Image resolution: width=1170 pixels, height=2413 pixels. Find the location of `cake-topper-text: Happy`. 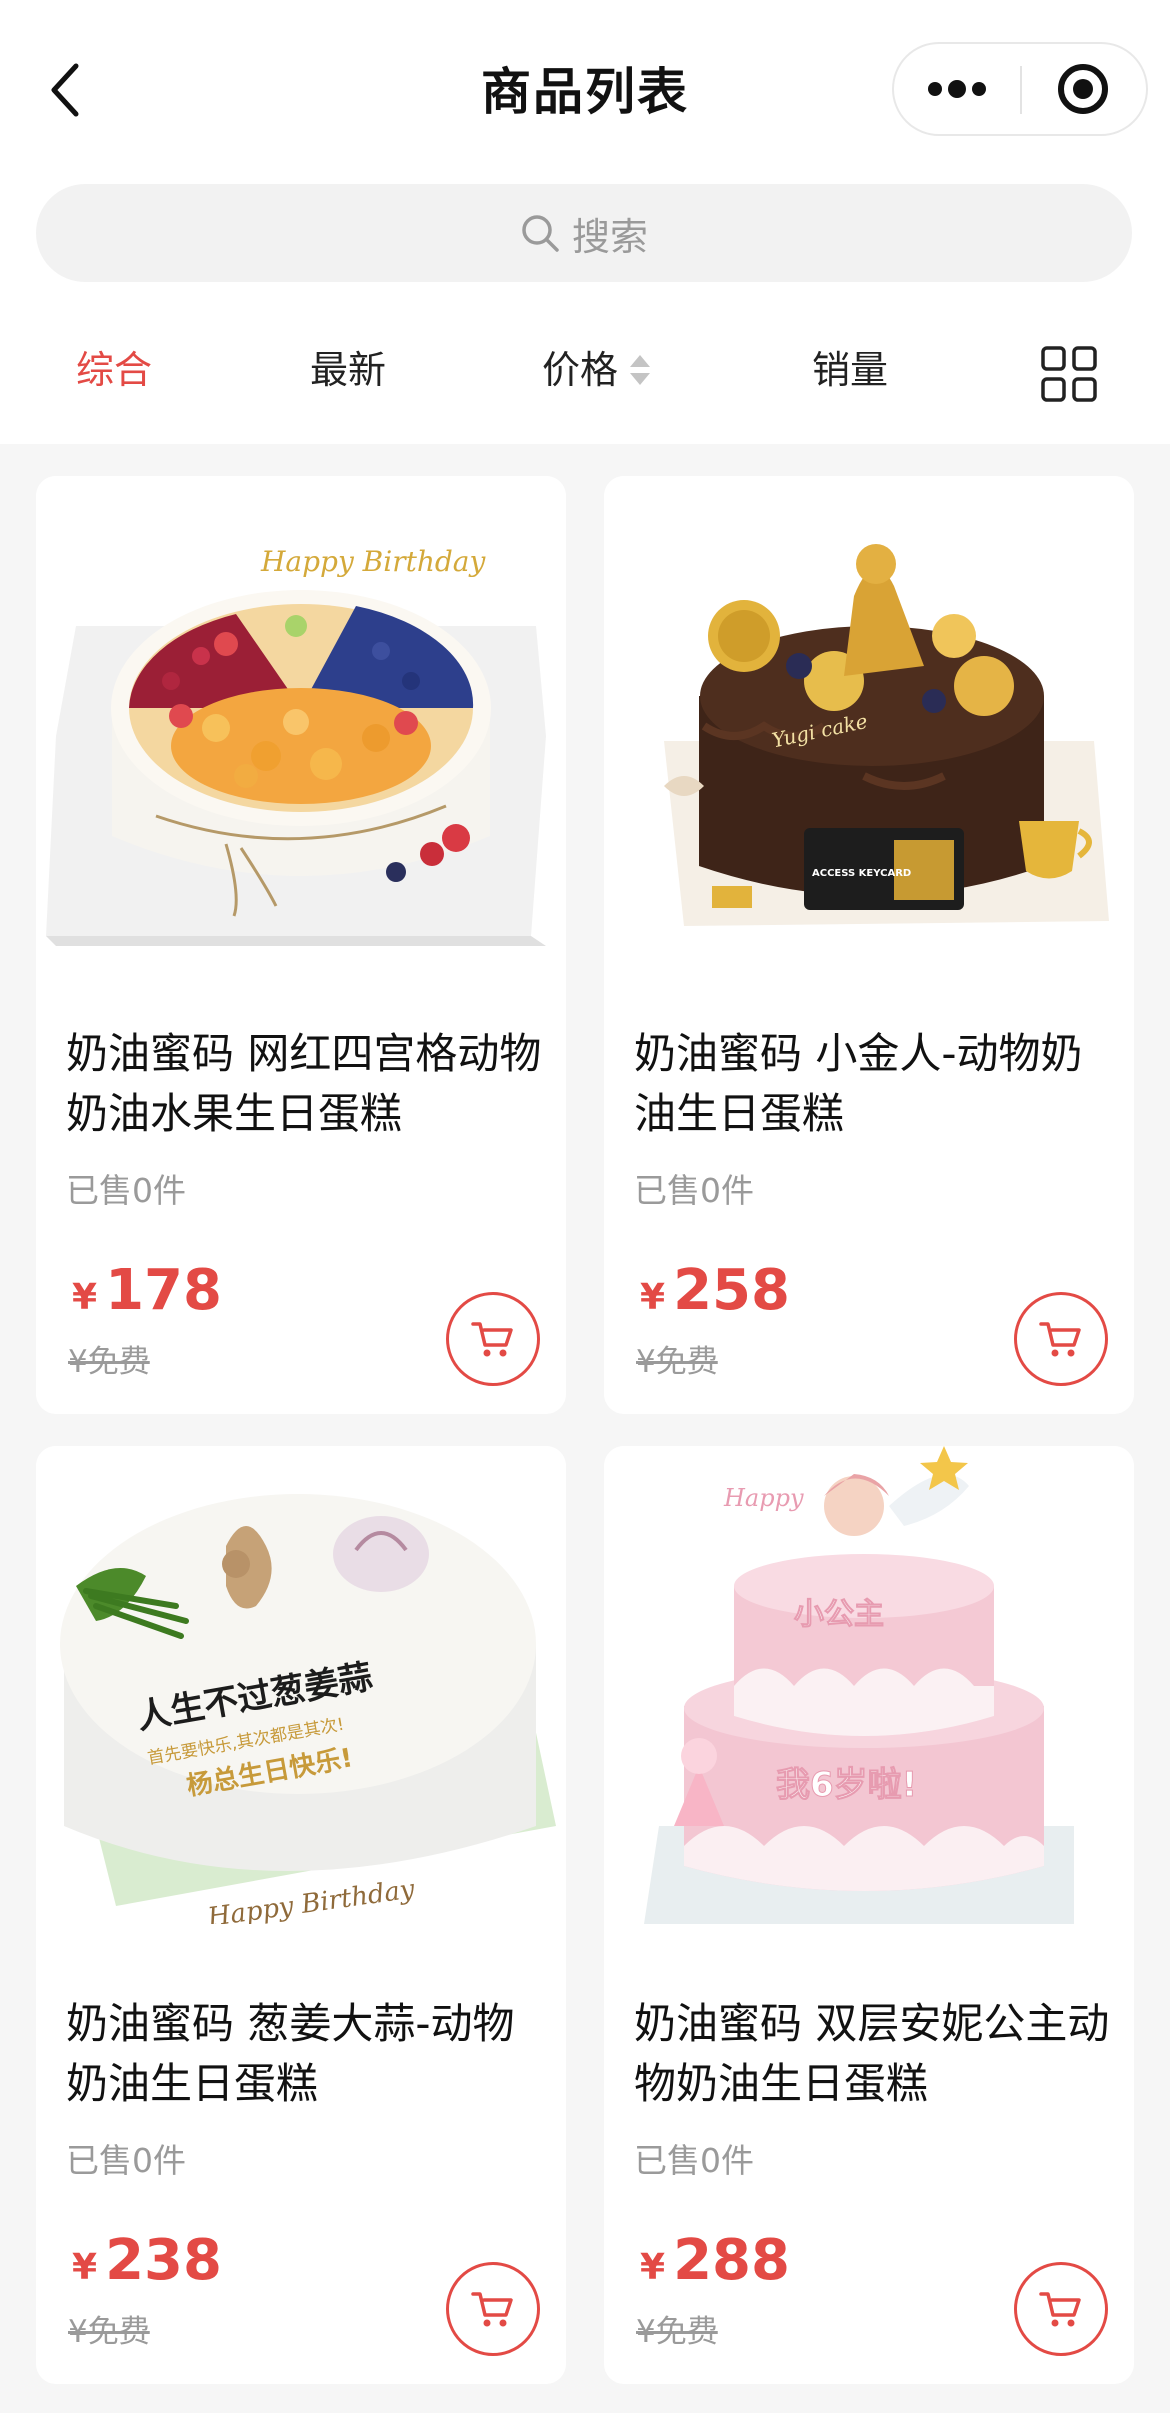

cake-topper-text: Happy is located at coordinates (763, 1498).